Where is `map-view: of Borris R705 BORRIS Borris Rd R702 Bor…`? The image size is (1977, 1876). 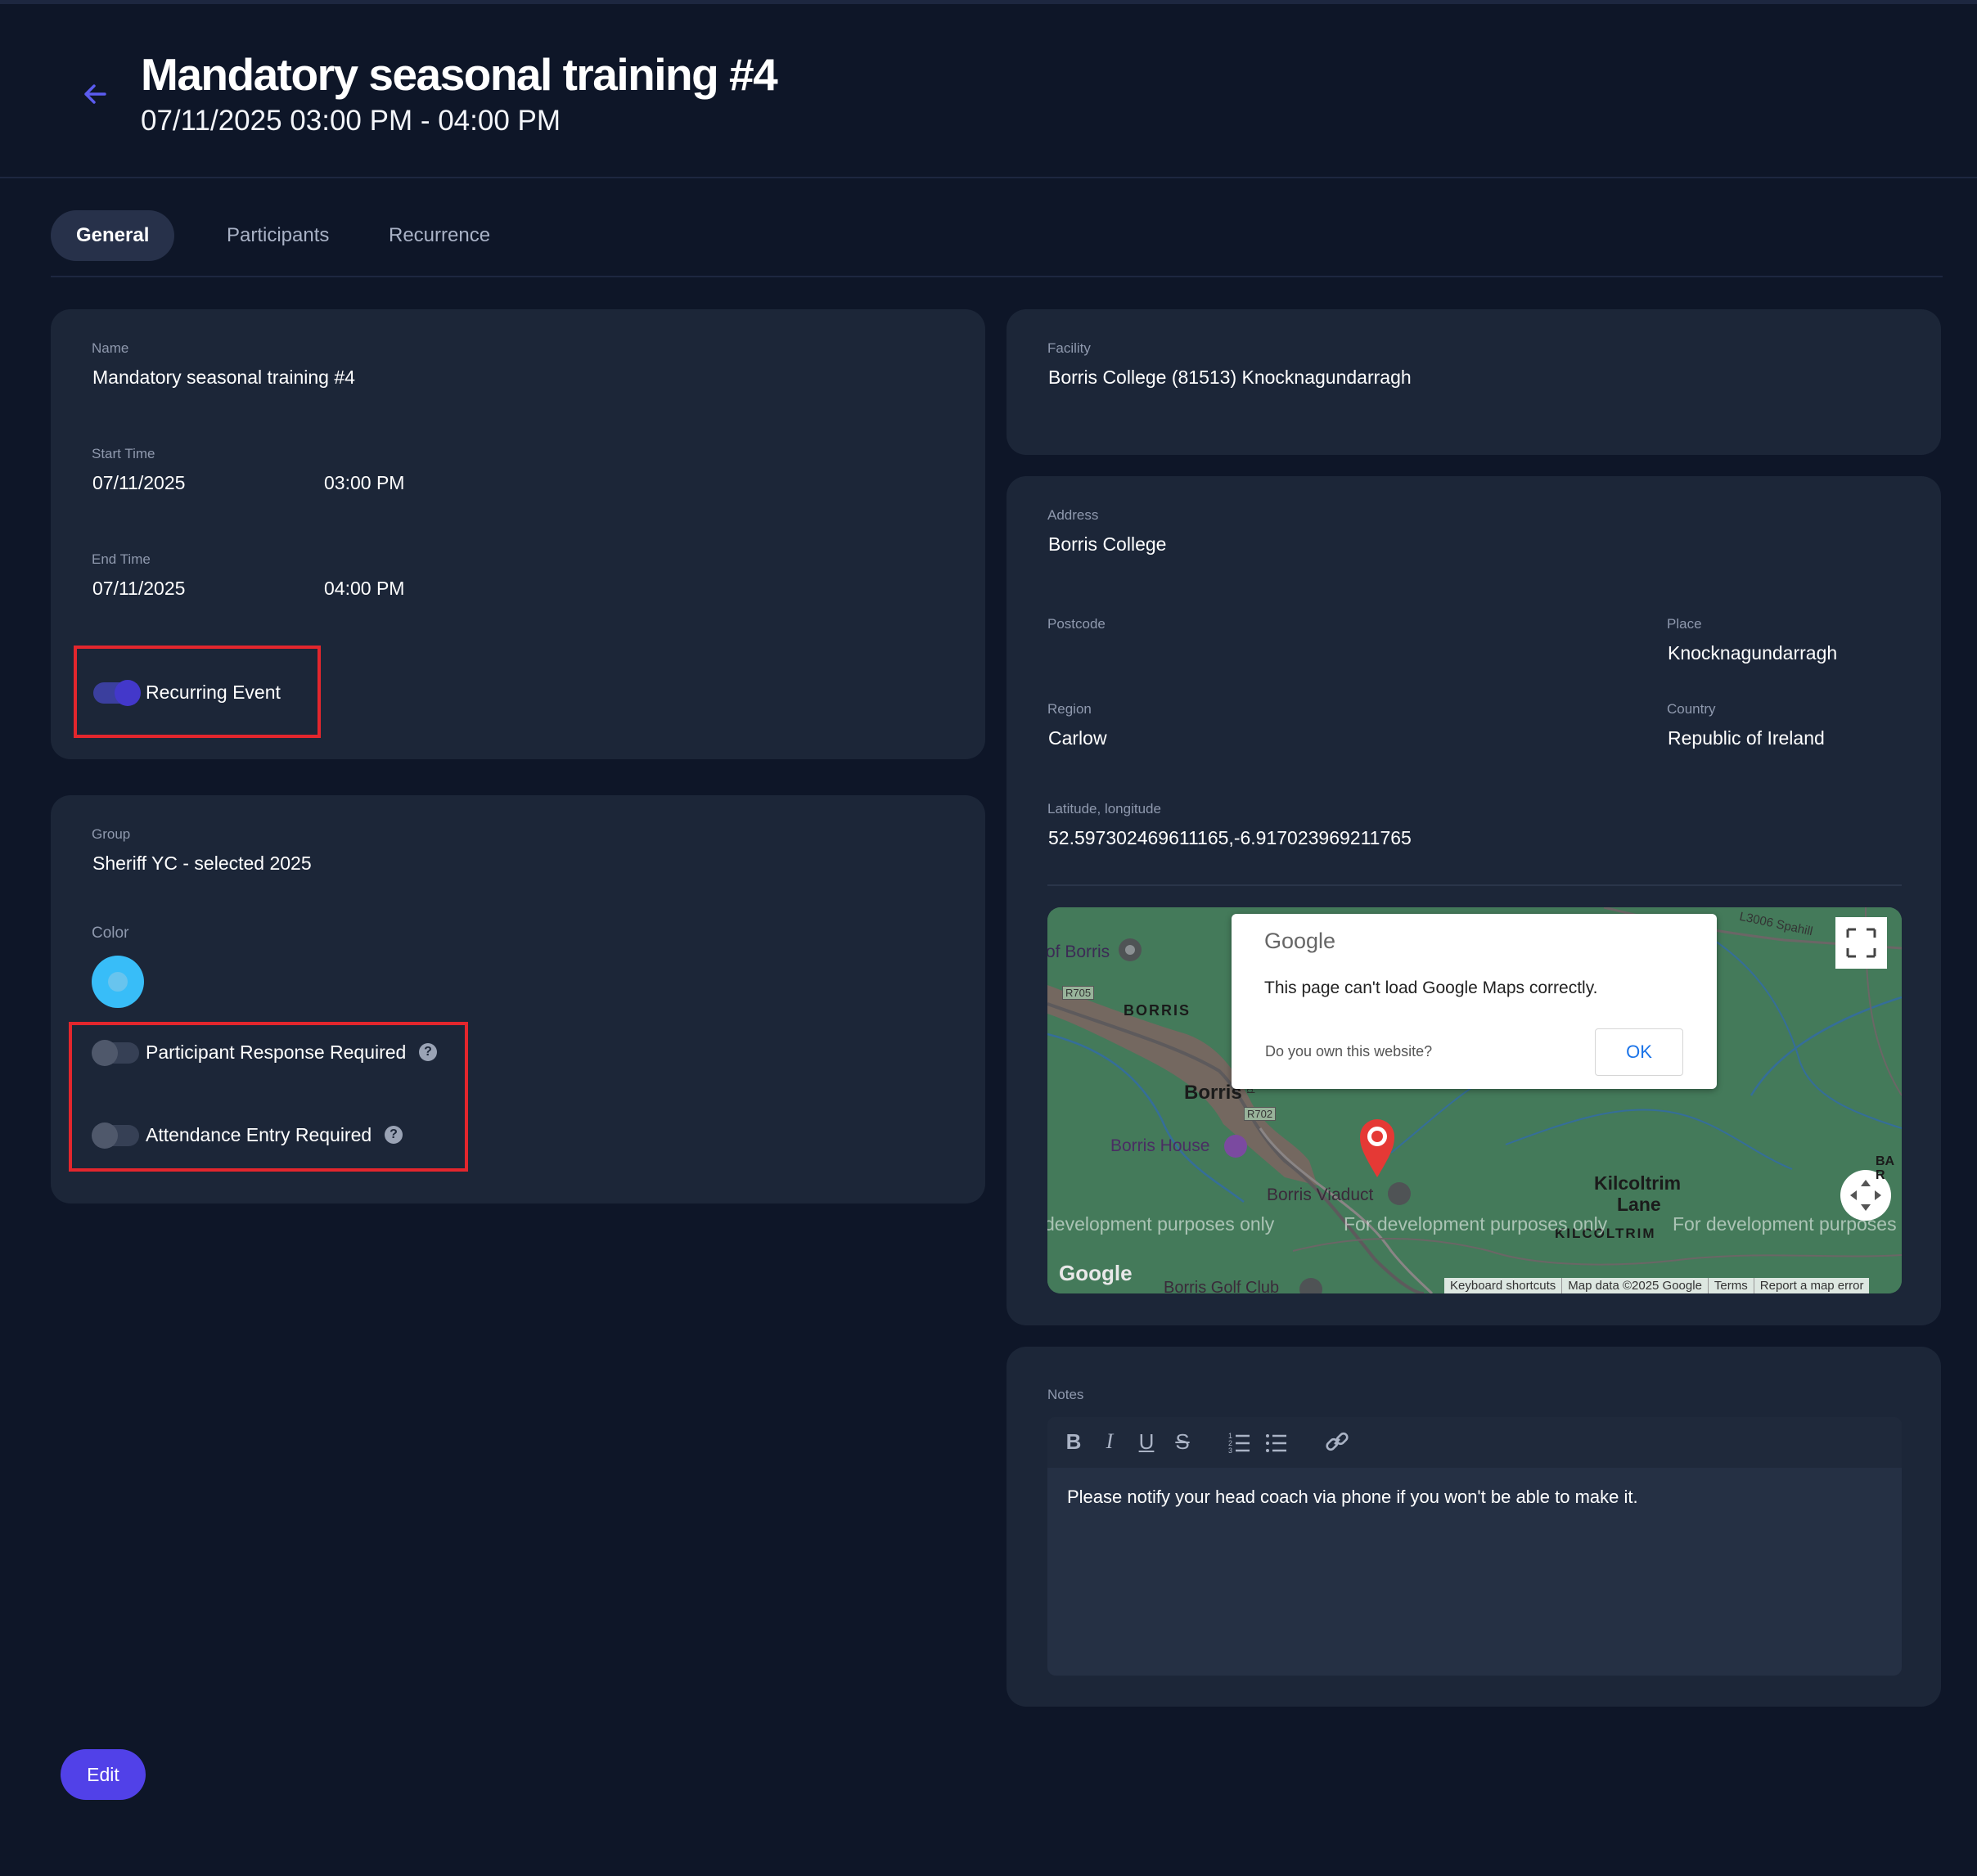 map-view: of Borris R705 BORRIS Borris Rd R702 Bor… is located at coordinates (1474, 1100).